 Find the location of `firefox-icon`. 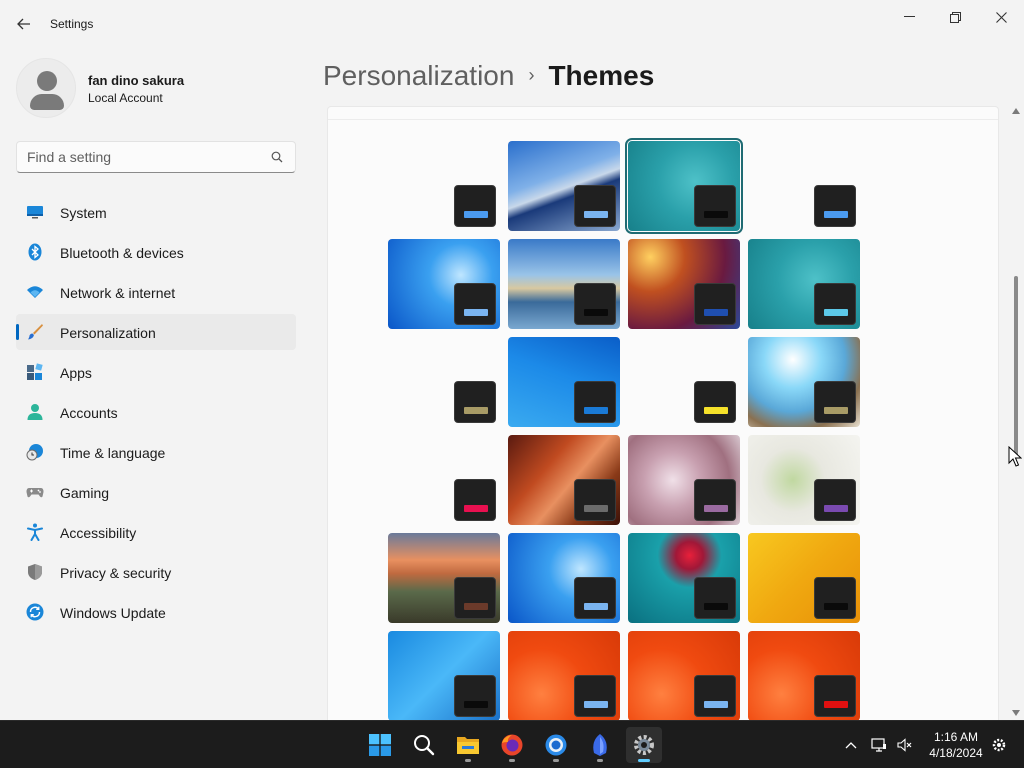

firefox-icon is located at coordinates (512, 745).